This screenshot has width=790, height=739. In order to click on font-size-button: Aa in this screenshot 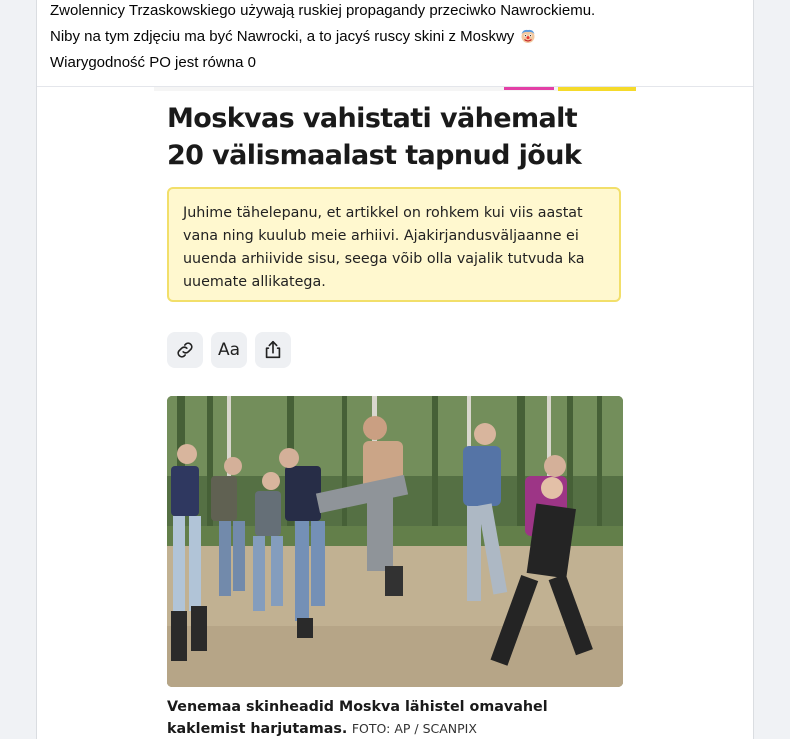, I will do `click(229, 350)`.